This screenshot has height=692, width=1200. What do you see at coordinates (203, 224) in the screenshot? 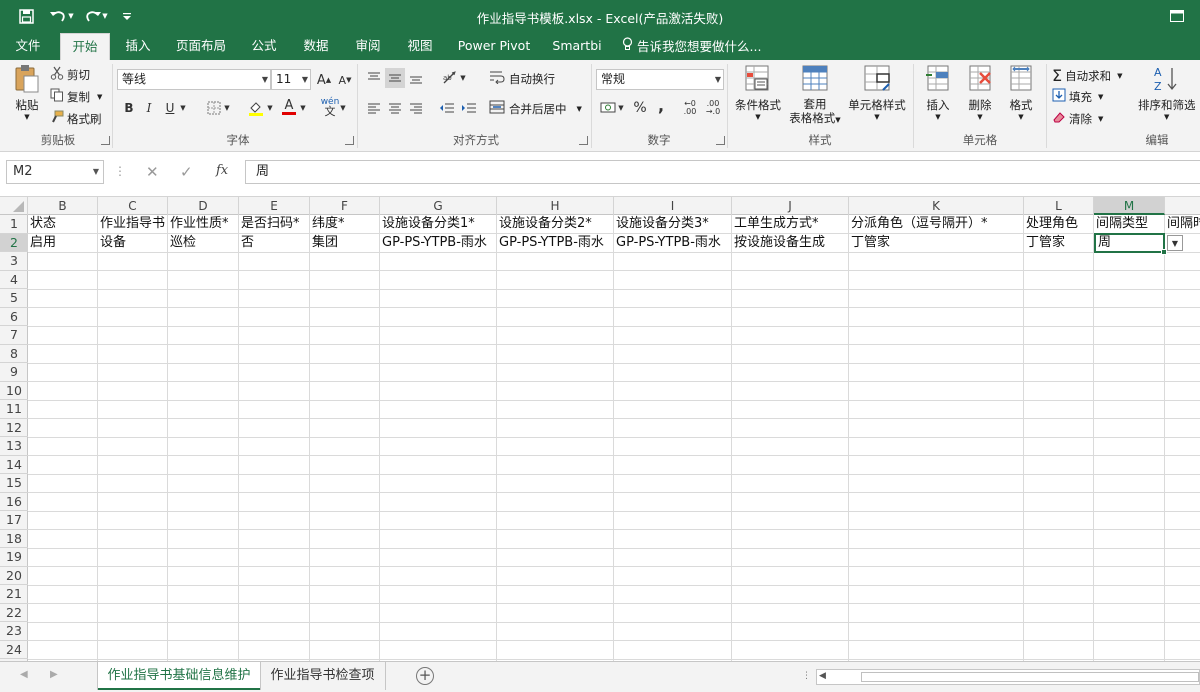
I see `cell-D1: 作业性质*` at bounding box center [203, 224].